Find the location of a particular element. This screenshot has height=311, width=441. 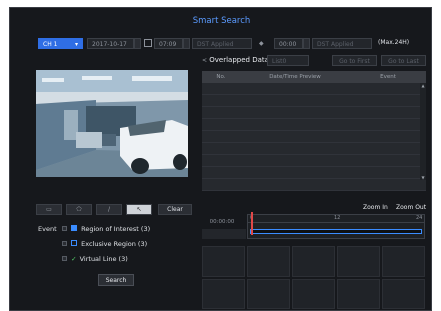

thumbnail-grid is located at coordinates (313, 277).